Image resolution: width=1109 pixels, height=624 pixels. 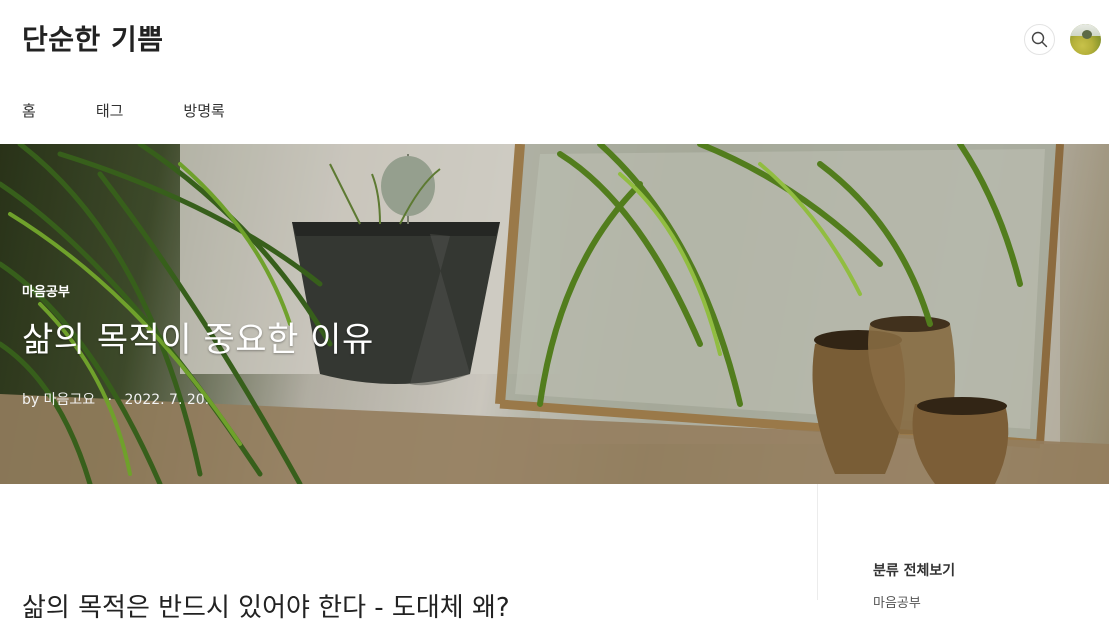 I want to click on search-icon, so click(x=1039, y=39).